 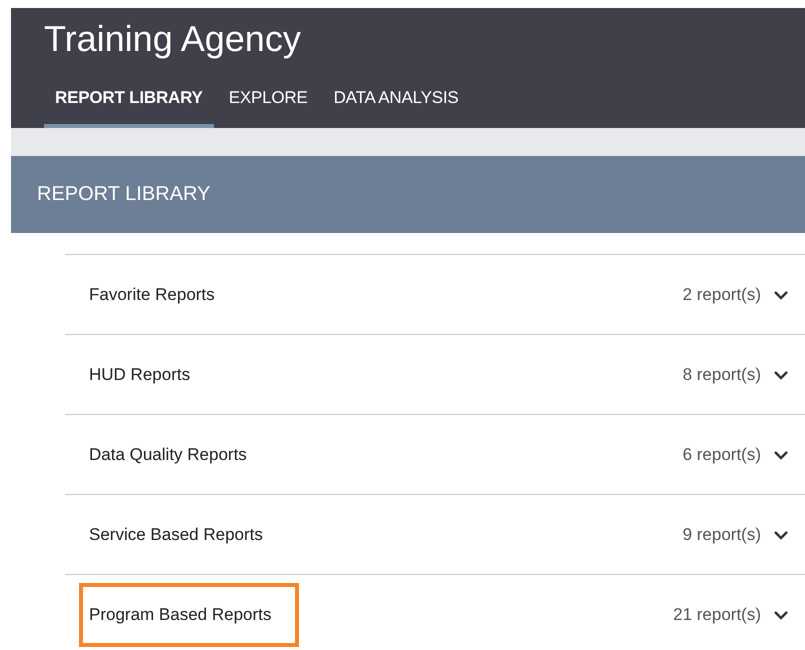 What do you see at coordinates (717, 614) in the screenshot?
I see `report-count: 21 report(s)` at bounding box center [717, 614].